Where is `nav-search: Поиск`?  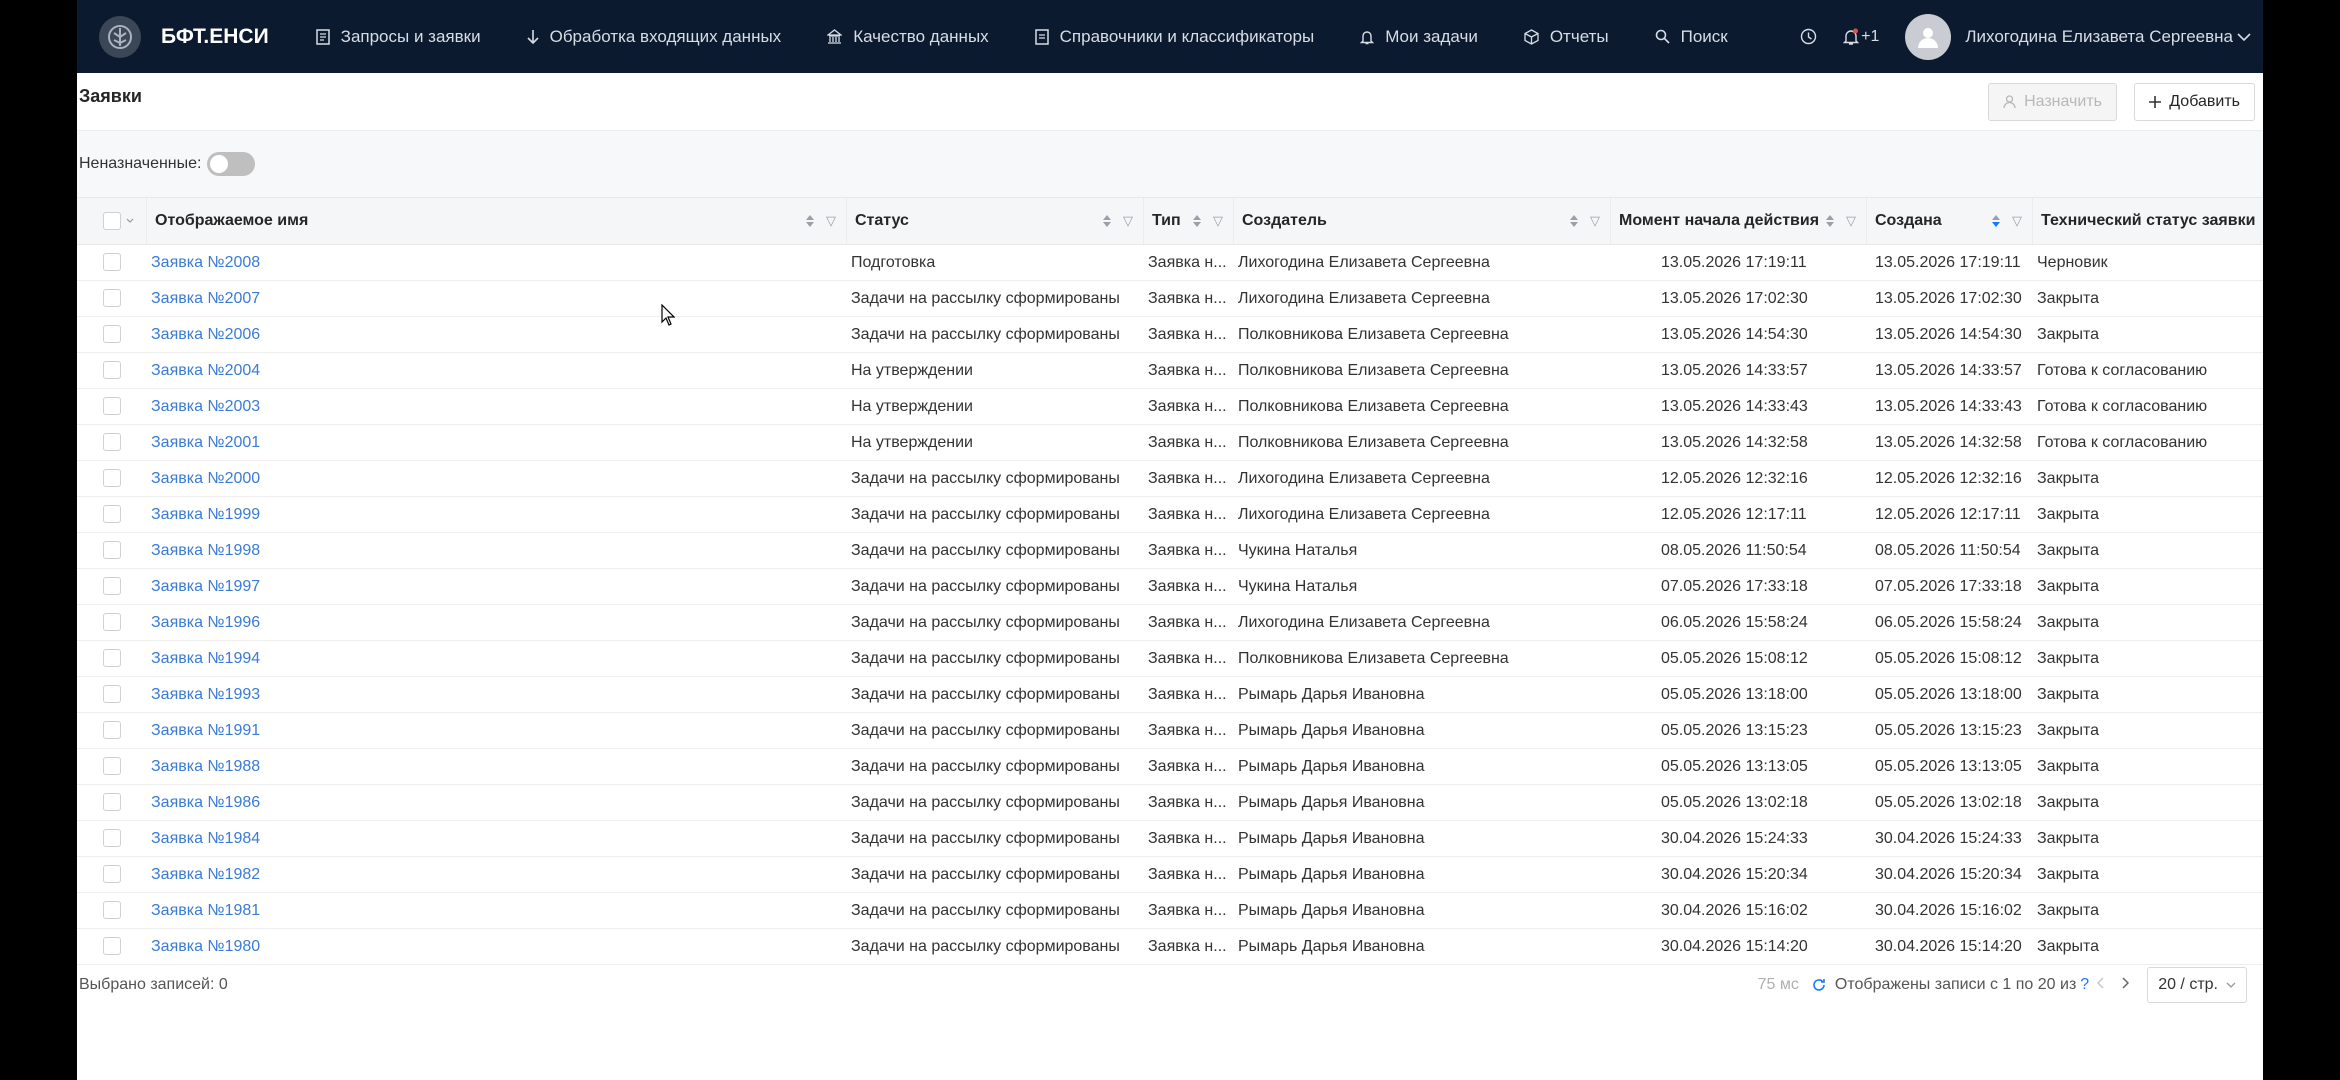 nav-search: Поиск is located at coordinates (1691, 36).